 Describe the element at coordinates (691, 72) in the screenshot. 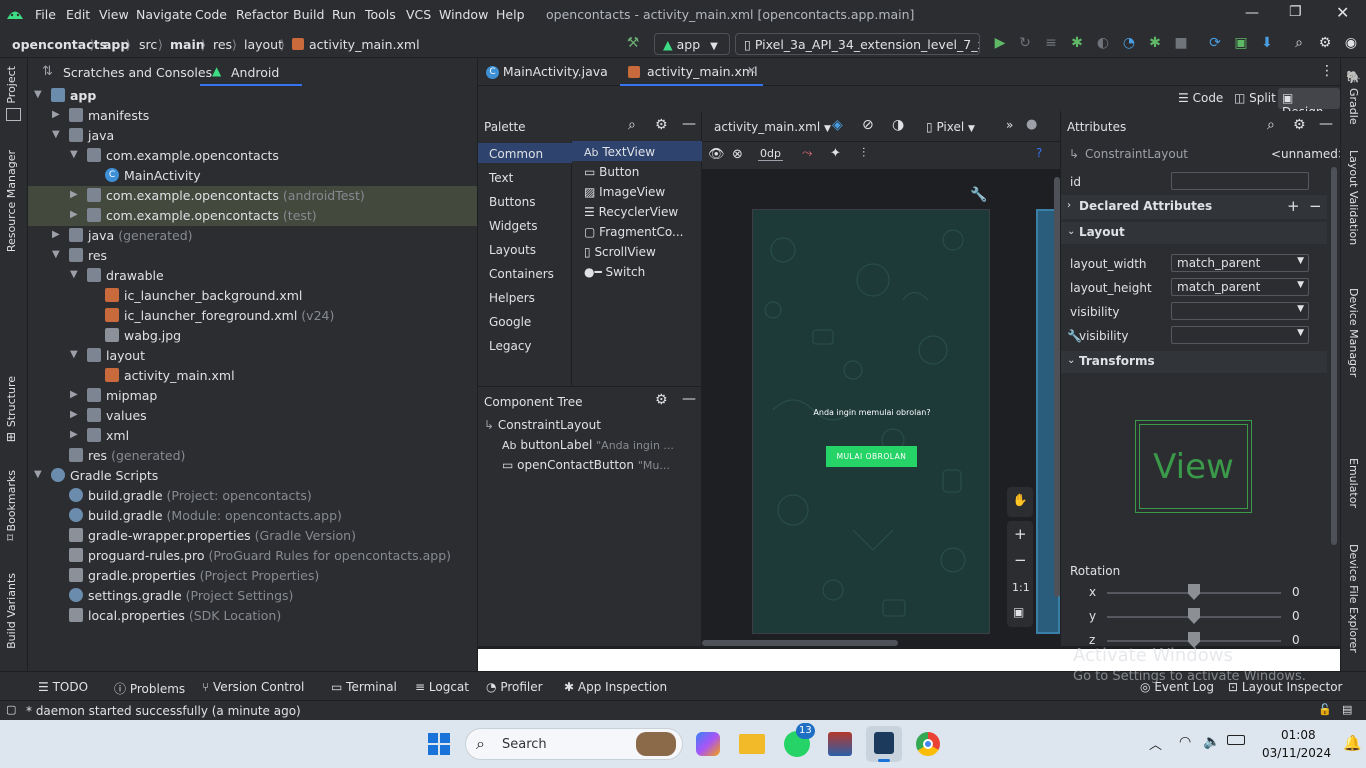

I see `tab-activity-main: activity_main.xml ✕` at that location.